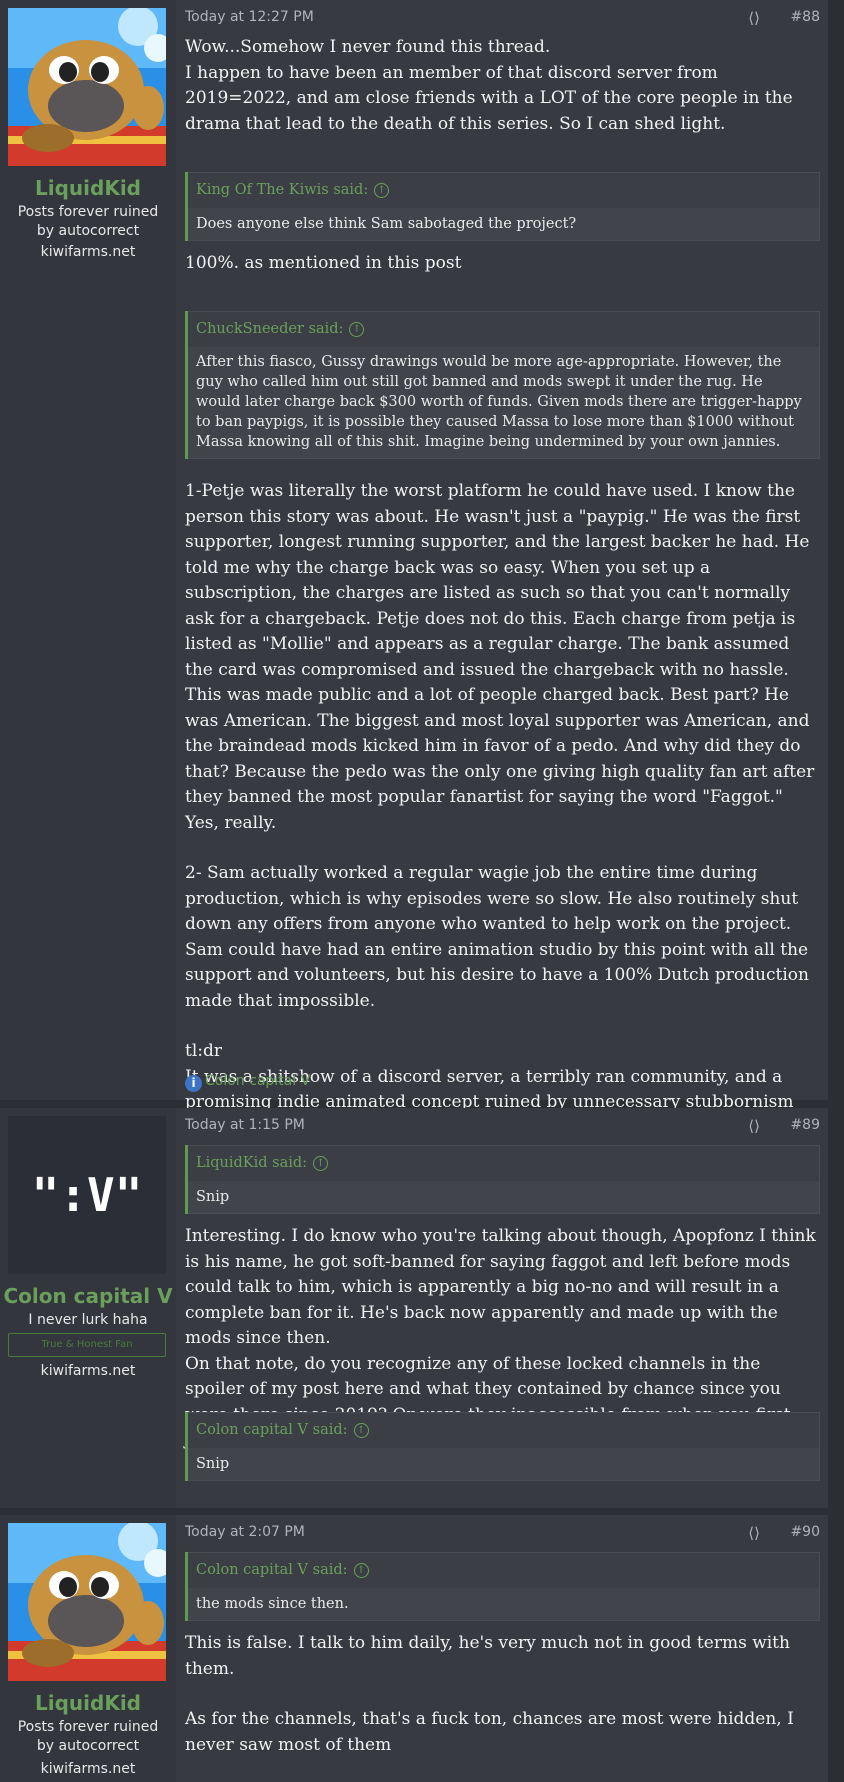 Image resolution: width=844 pixels, height=1782 pixels. What do you see at coordinates (805, 1125) in the screenshot?
I see `post-number: #89` at bounding box center [805, 1125].